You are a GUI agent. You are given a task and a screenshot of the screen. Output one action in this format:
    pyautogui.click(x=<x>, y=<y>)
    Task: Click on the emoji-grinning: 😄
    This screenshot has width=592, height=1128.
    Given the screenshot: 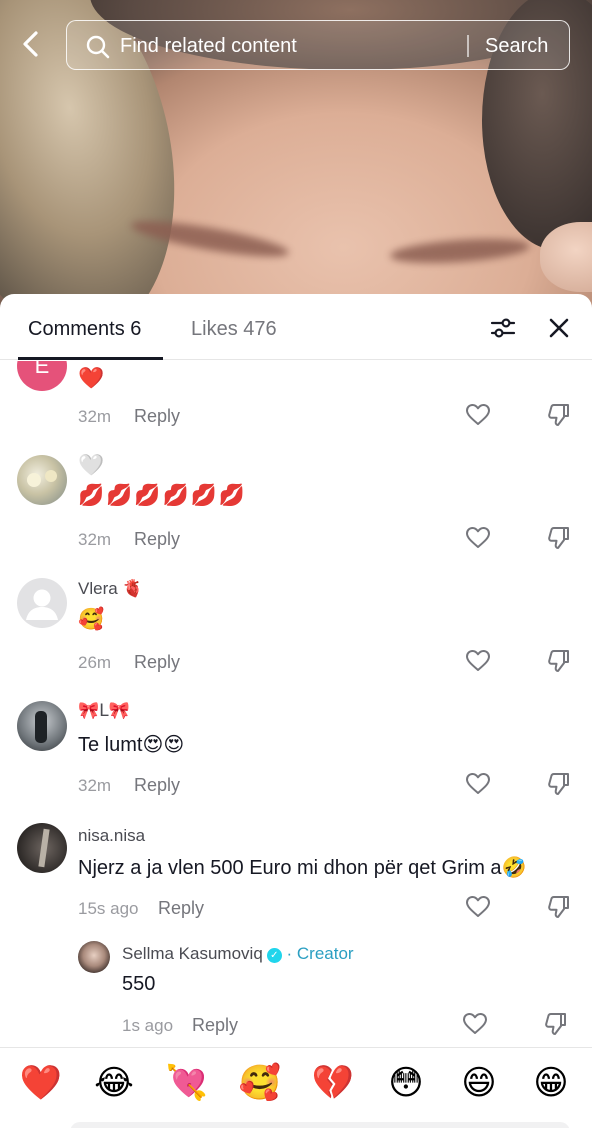 What is the action you would take?
    pyautogui.click(x=479, y=1083)
    